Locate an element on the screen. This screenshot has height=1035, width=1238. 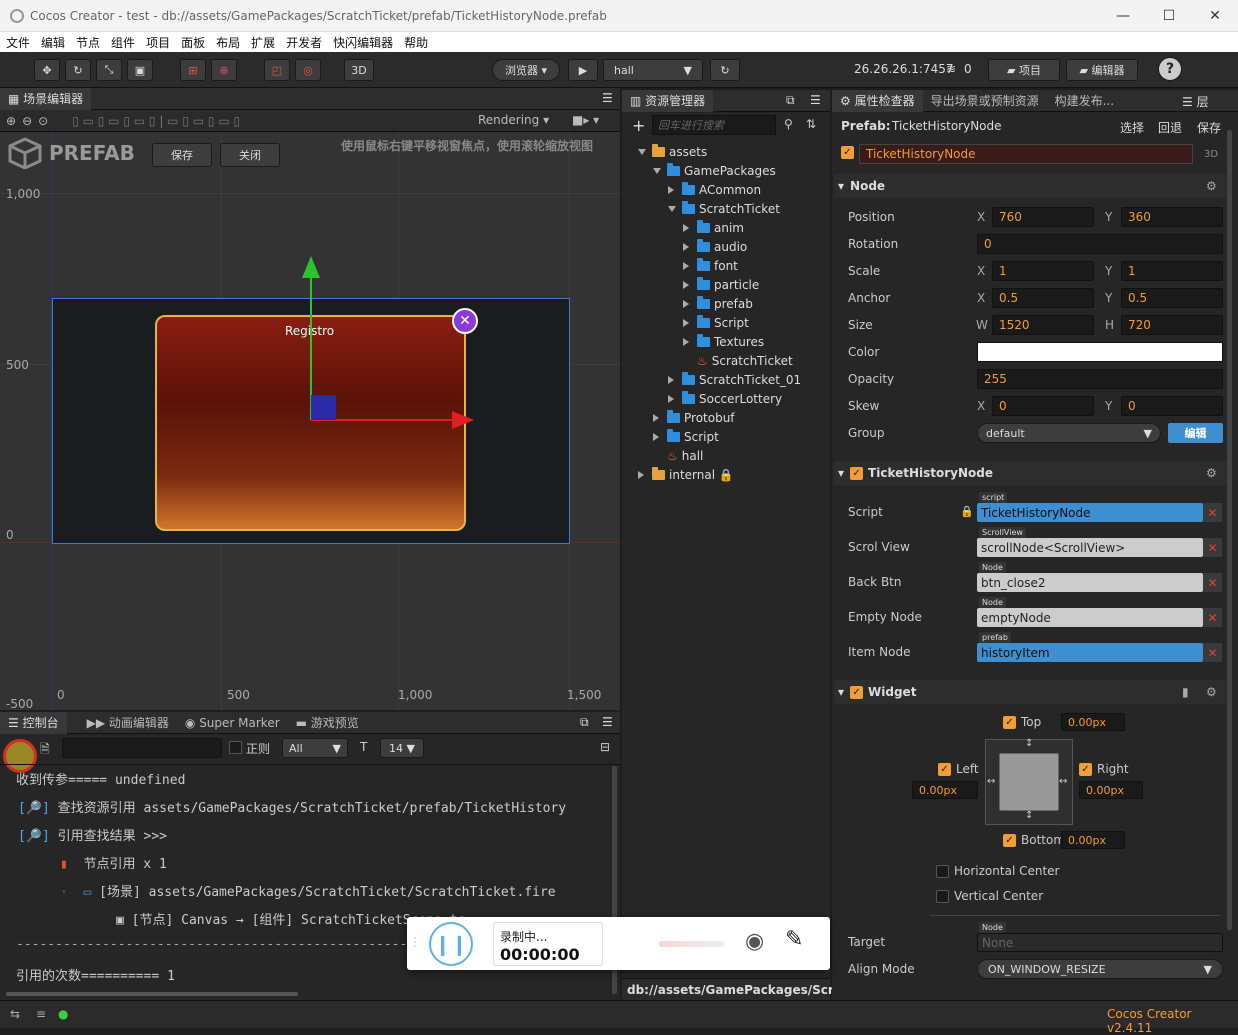
gizmo-icon: ◎ is located at coordinates (308, 70).